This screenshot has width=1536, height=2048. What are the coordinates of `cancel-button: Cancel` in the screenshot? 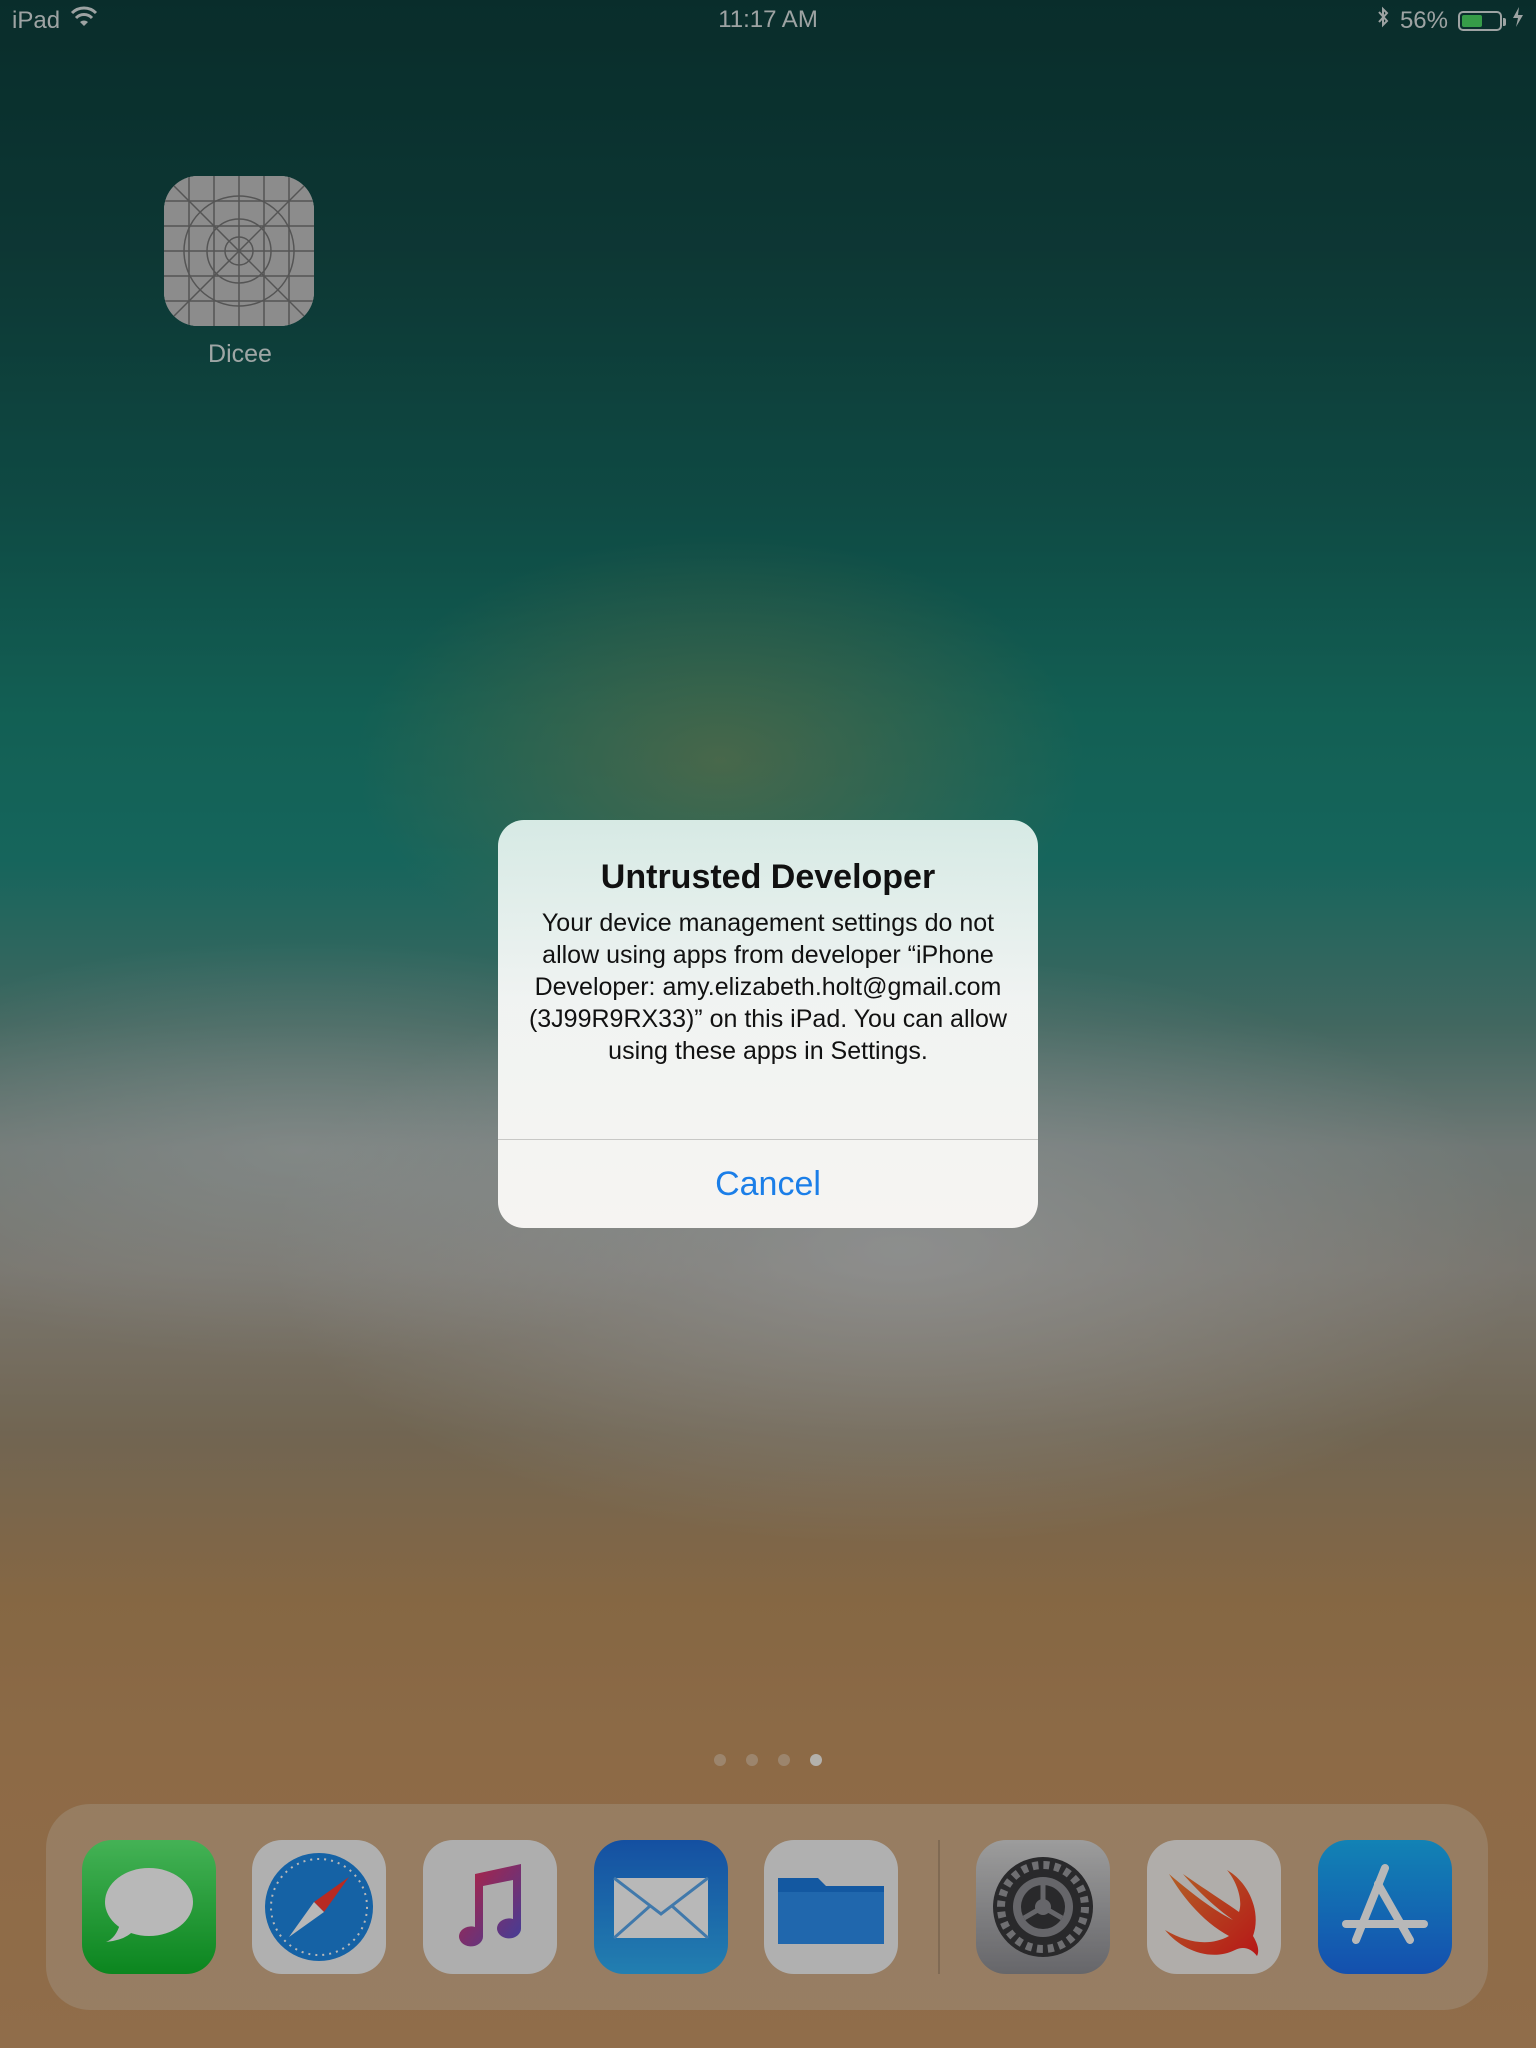 It's located at (768, 1184).